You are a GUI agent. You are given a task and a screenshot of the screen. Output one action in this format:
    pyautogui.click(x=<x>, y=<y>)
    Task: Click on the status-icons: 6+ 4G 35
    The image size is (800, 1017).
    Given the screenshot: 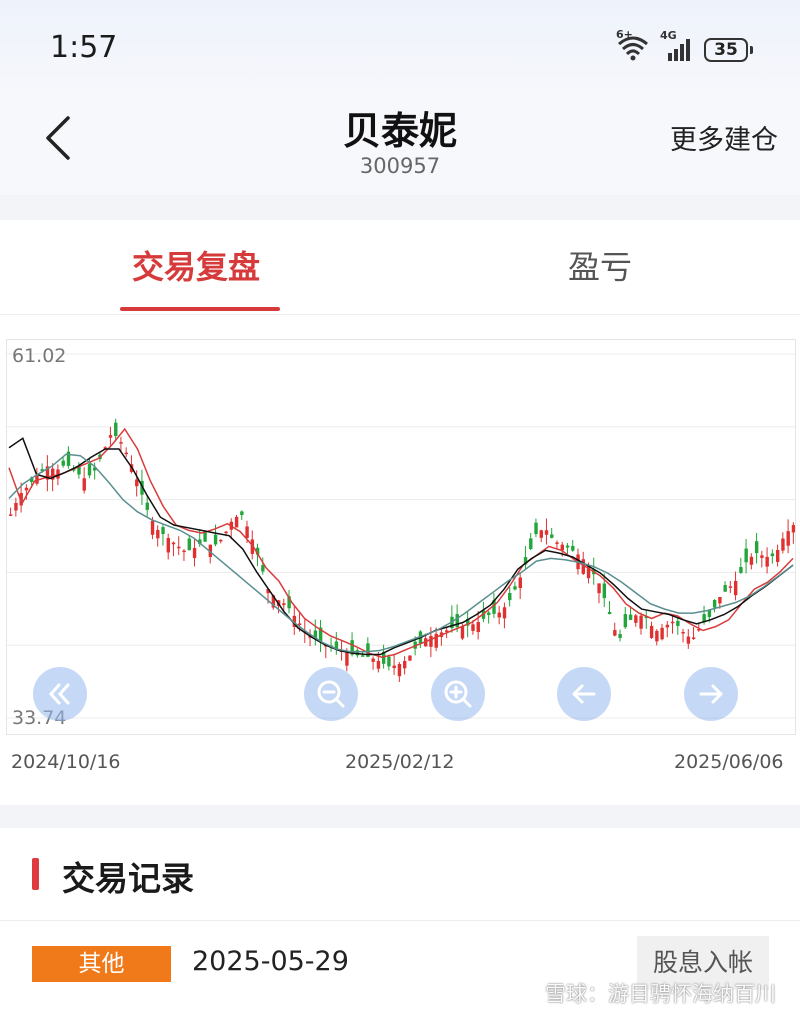 What is the action you would take?
    pyautogui.click(x=684, y=47)
    